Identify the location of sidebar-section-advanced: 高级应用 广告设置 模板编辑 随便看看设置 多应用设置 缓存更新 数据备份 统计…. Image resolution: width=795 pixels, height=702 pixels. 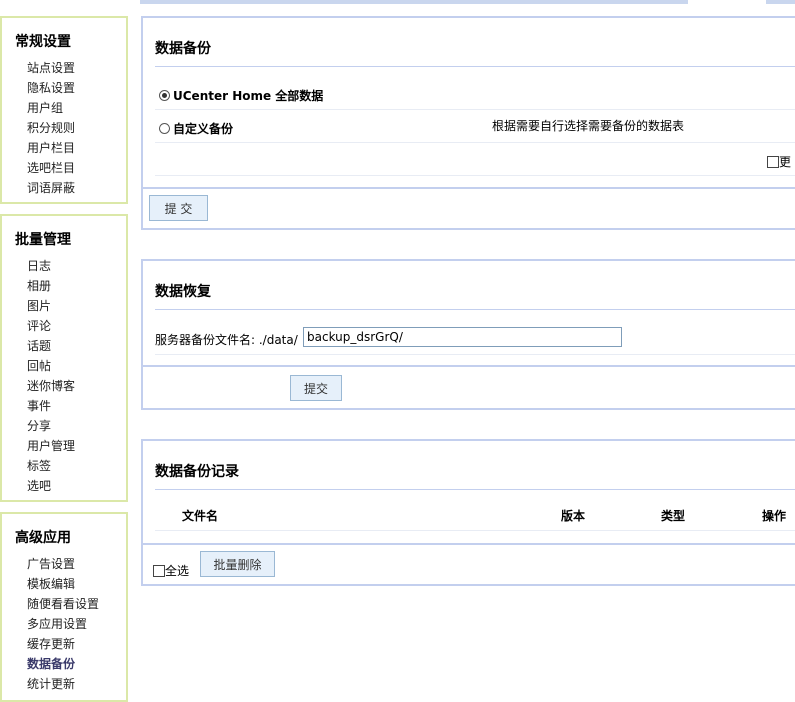
(64, 607).